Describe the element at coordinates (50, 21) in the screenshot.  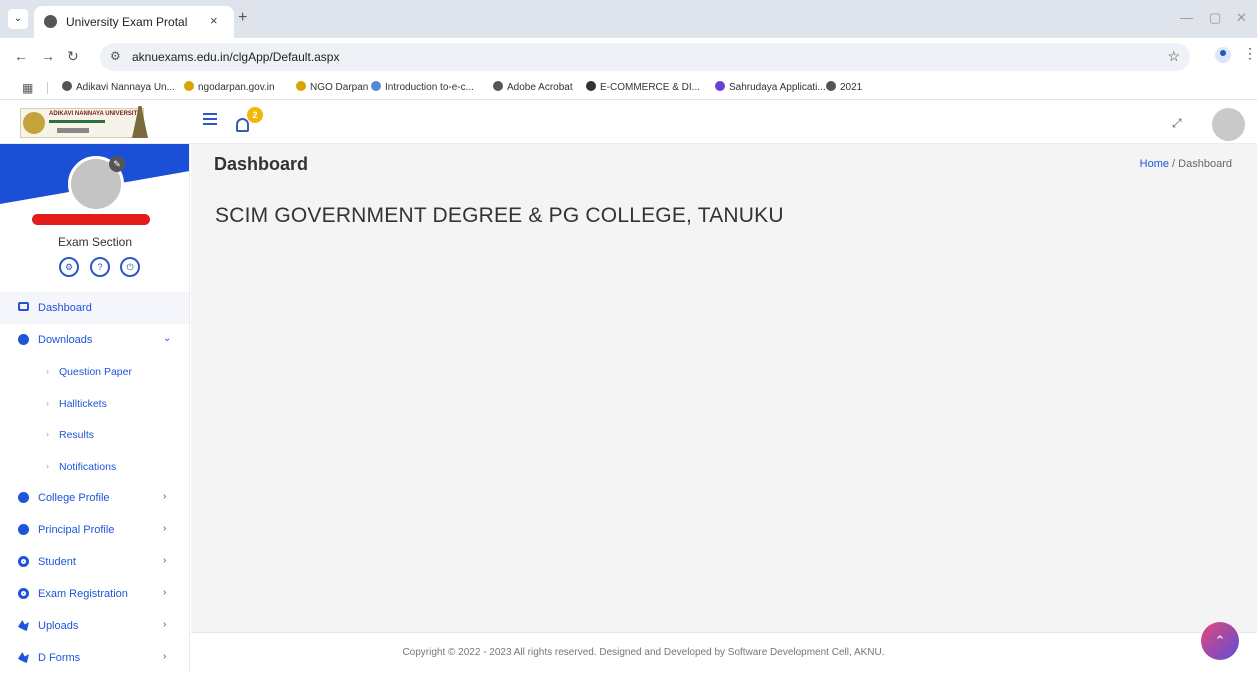
I see `globe-icon` at that location.